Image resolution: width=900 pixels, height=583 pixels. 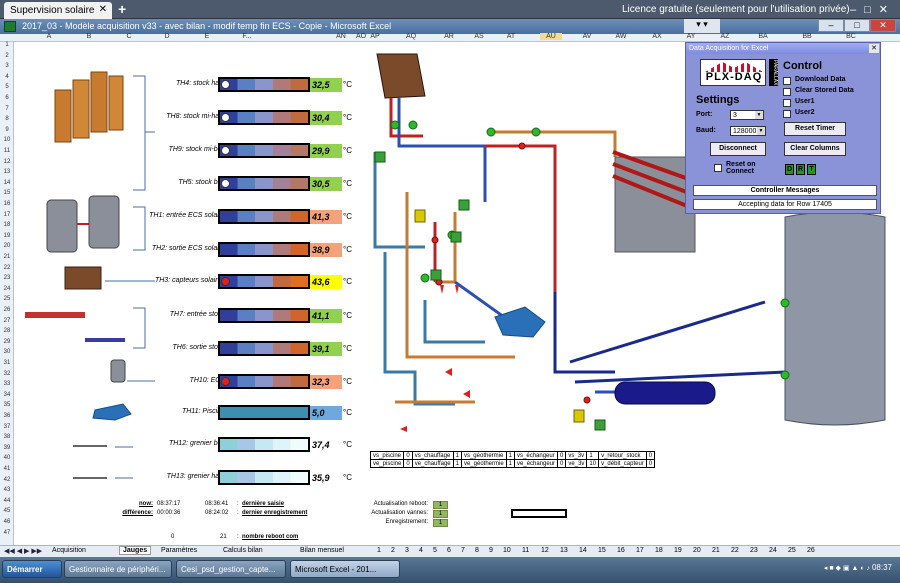 I want to click on sheet-tab: 24, so click(x=773, y=550).